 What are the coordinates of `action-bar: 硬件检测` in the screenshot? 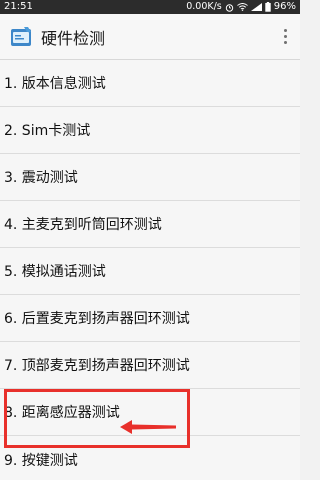 It's located at (150, 37).